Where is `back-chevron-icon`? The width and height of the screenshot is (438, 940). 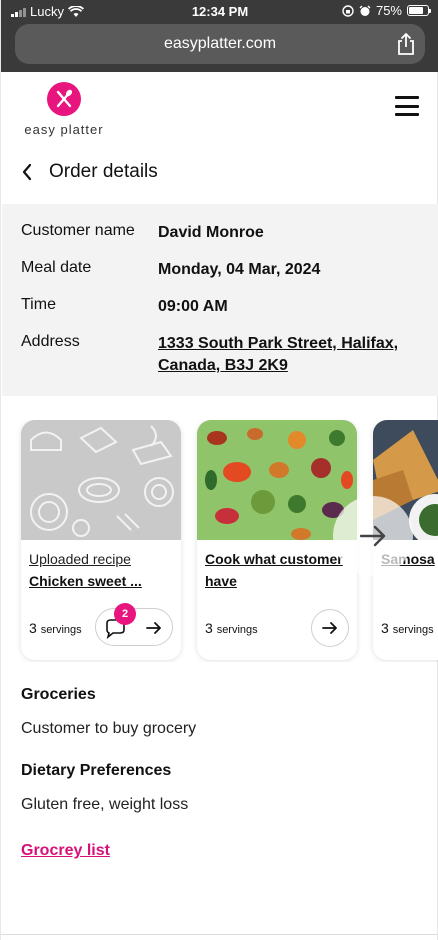
back-chevron-icon is located at coordinates (27, 172).